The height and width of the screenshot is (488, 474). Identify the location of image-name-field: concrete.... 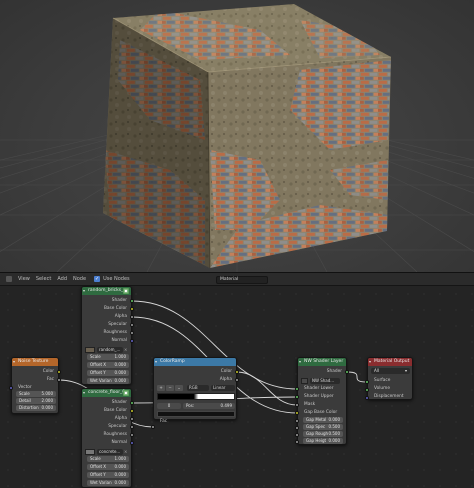
(110, 451).